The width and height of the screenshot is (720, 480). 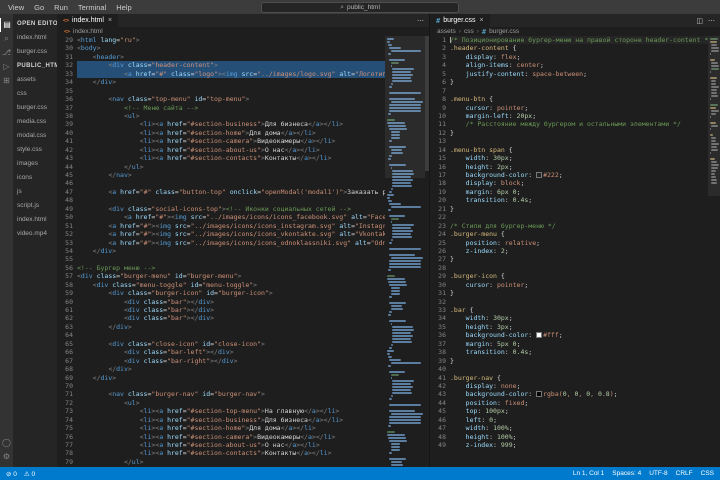 What do you see at coordinates (6, 67) in the screenshot?
I see `run-debug-icon: ▷` at bounding box center [6, 67].